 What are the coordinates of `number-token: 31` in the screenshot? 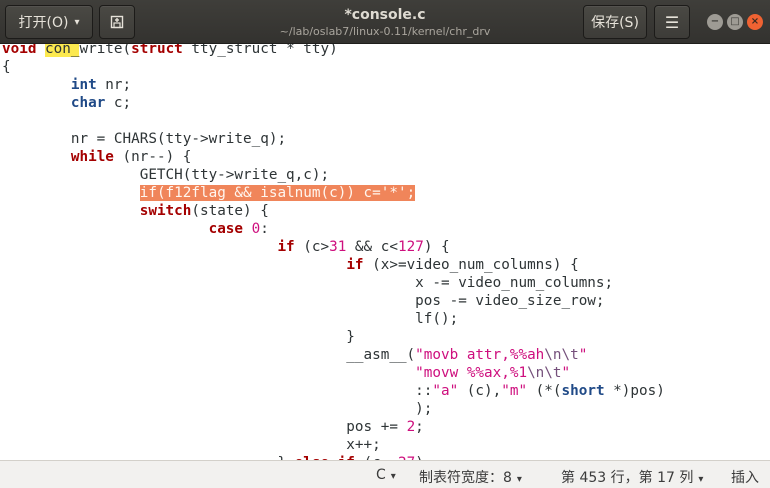 It's located at (338, 247).